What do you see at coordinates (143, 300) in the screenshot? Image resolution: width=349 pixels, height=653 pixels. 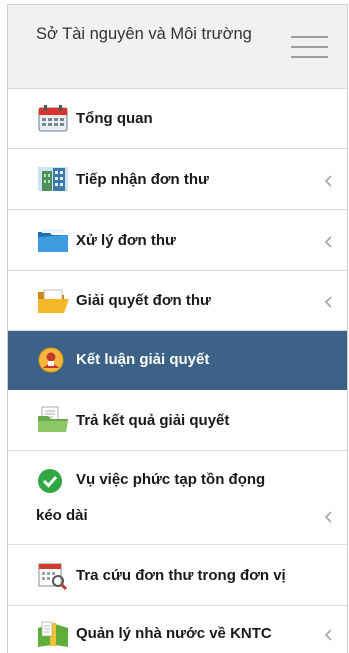 I see `sidebar-item-label: Giải quyết đơn thư` at bounding box center [143, 300].